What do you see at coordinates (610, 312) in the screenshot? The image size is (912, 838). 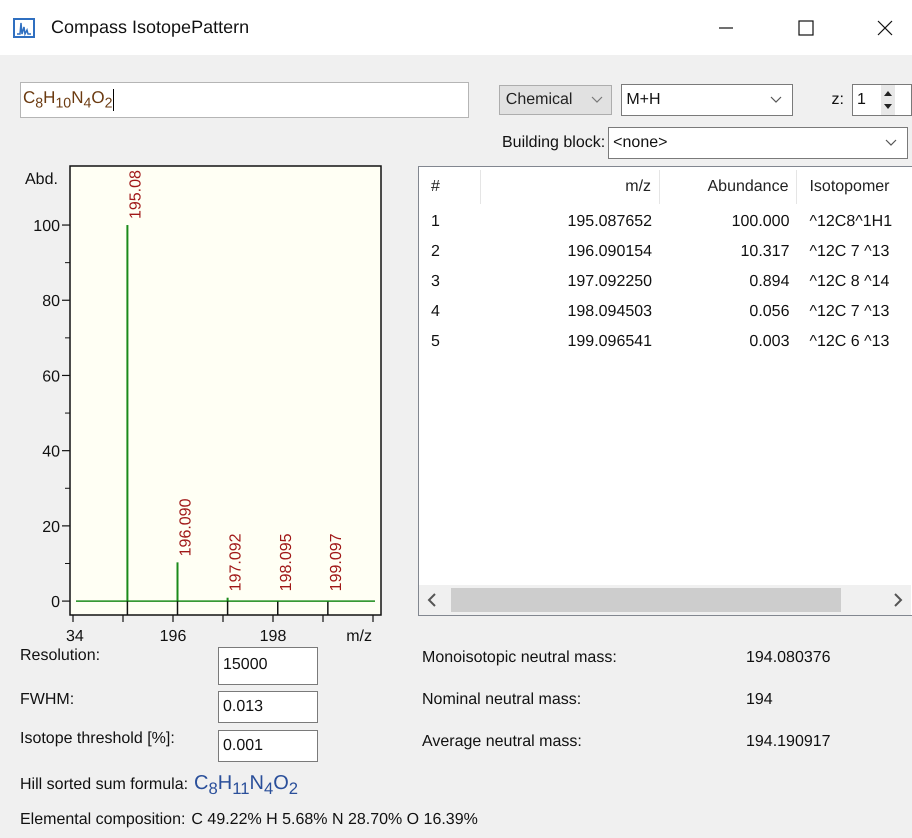 I see `table-cell-text: 198.094503` at bounding box center [610, 312].